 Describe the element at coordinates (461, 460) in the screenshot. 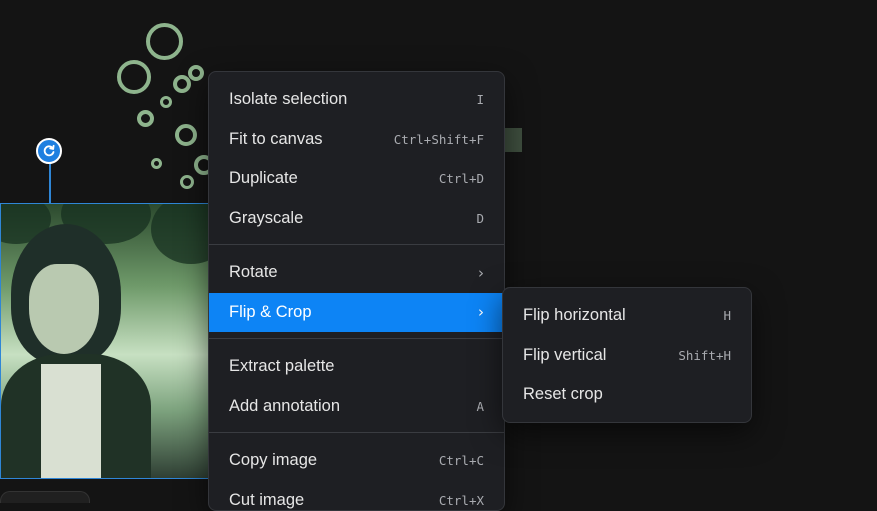

I see `menu-item-shortcut: Ctrl+C` at that location.